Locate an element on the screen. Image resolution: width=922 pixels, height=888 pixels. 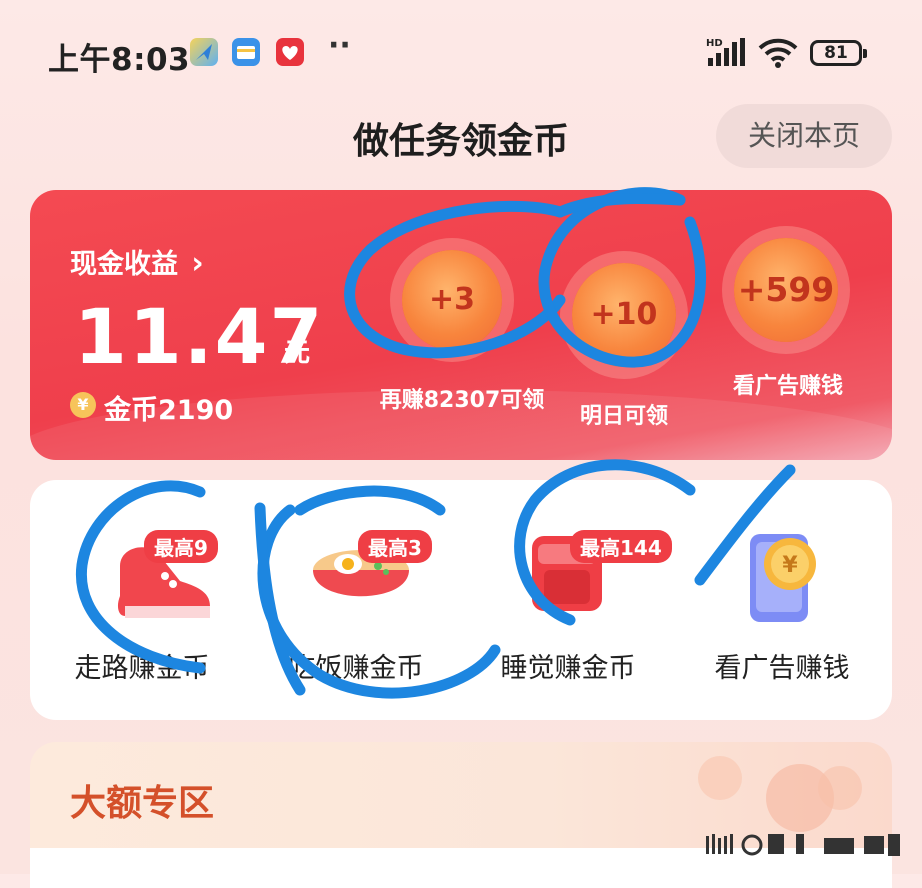
task-sleep-label: 睡觉赚金币 is located at coordinates (568, 668).